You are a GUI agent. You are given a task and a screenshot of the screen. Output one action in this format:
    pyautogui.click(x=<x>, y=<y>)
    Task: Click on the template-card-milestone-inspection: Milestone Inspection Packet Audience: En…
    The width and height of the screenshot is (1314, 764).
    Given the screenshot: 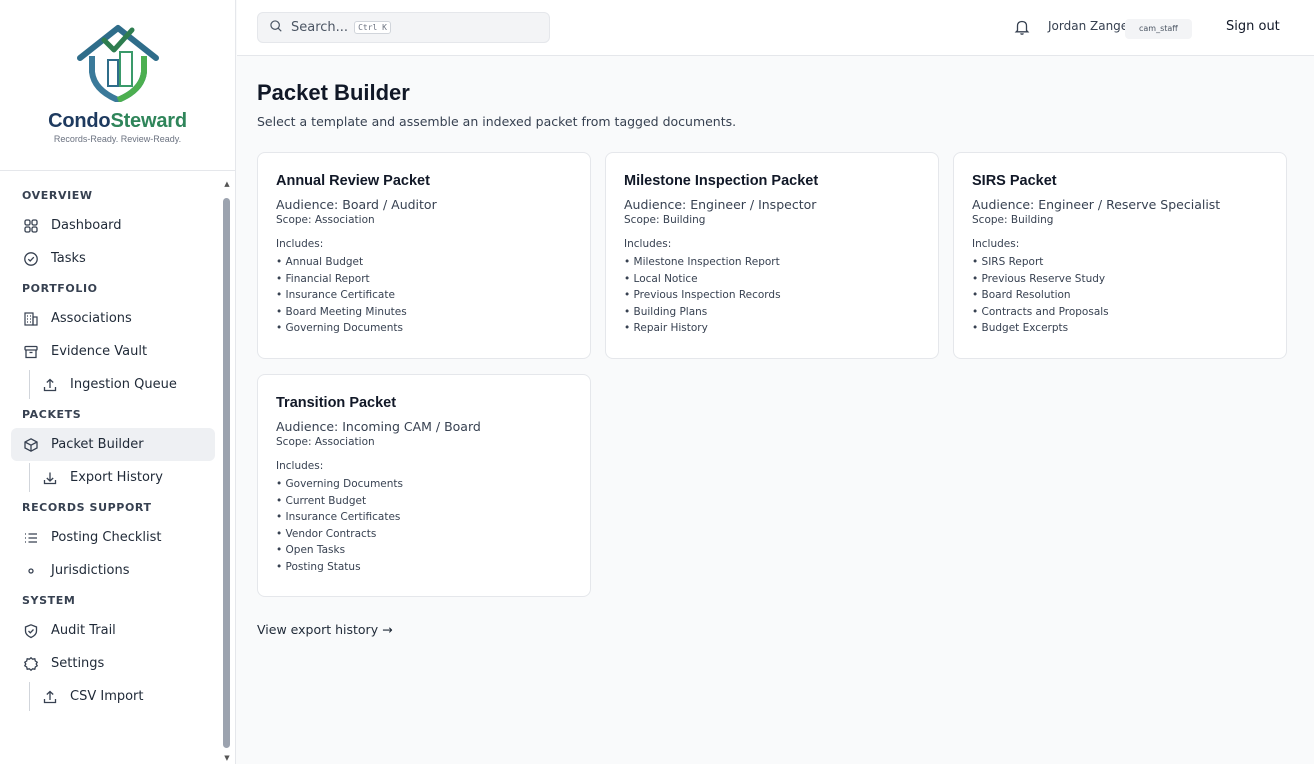 What is the action you would take?
    pyautogui.click(x=772, y=255)
    